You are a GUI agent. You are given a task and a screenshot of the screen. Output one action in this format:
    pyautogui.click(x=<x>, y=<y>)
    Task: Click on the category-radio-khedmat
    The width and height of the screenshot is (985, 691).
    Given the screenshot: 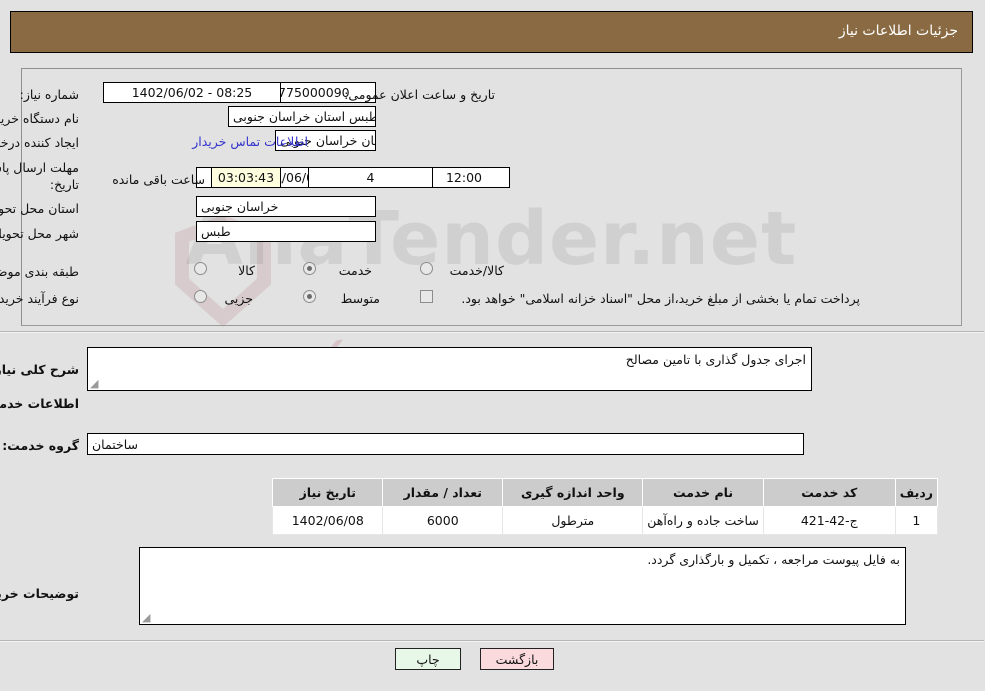 What is the action you would take?
    pyautogui.click(x=310, y=268)
    